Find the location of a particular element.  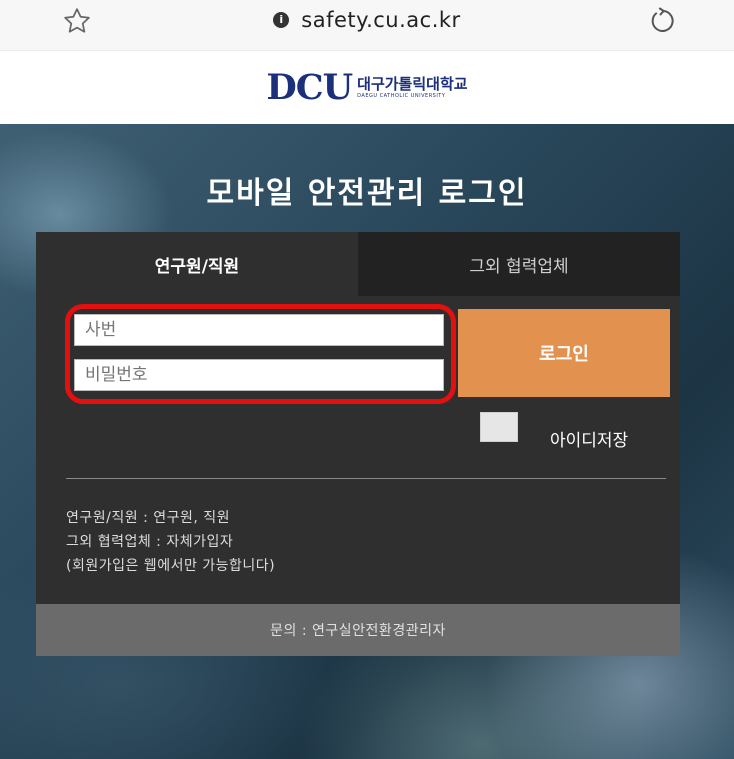

reload-icon is located at coordinates (663, 21).